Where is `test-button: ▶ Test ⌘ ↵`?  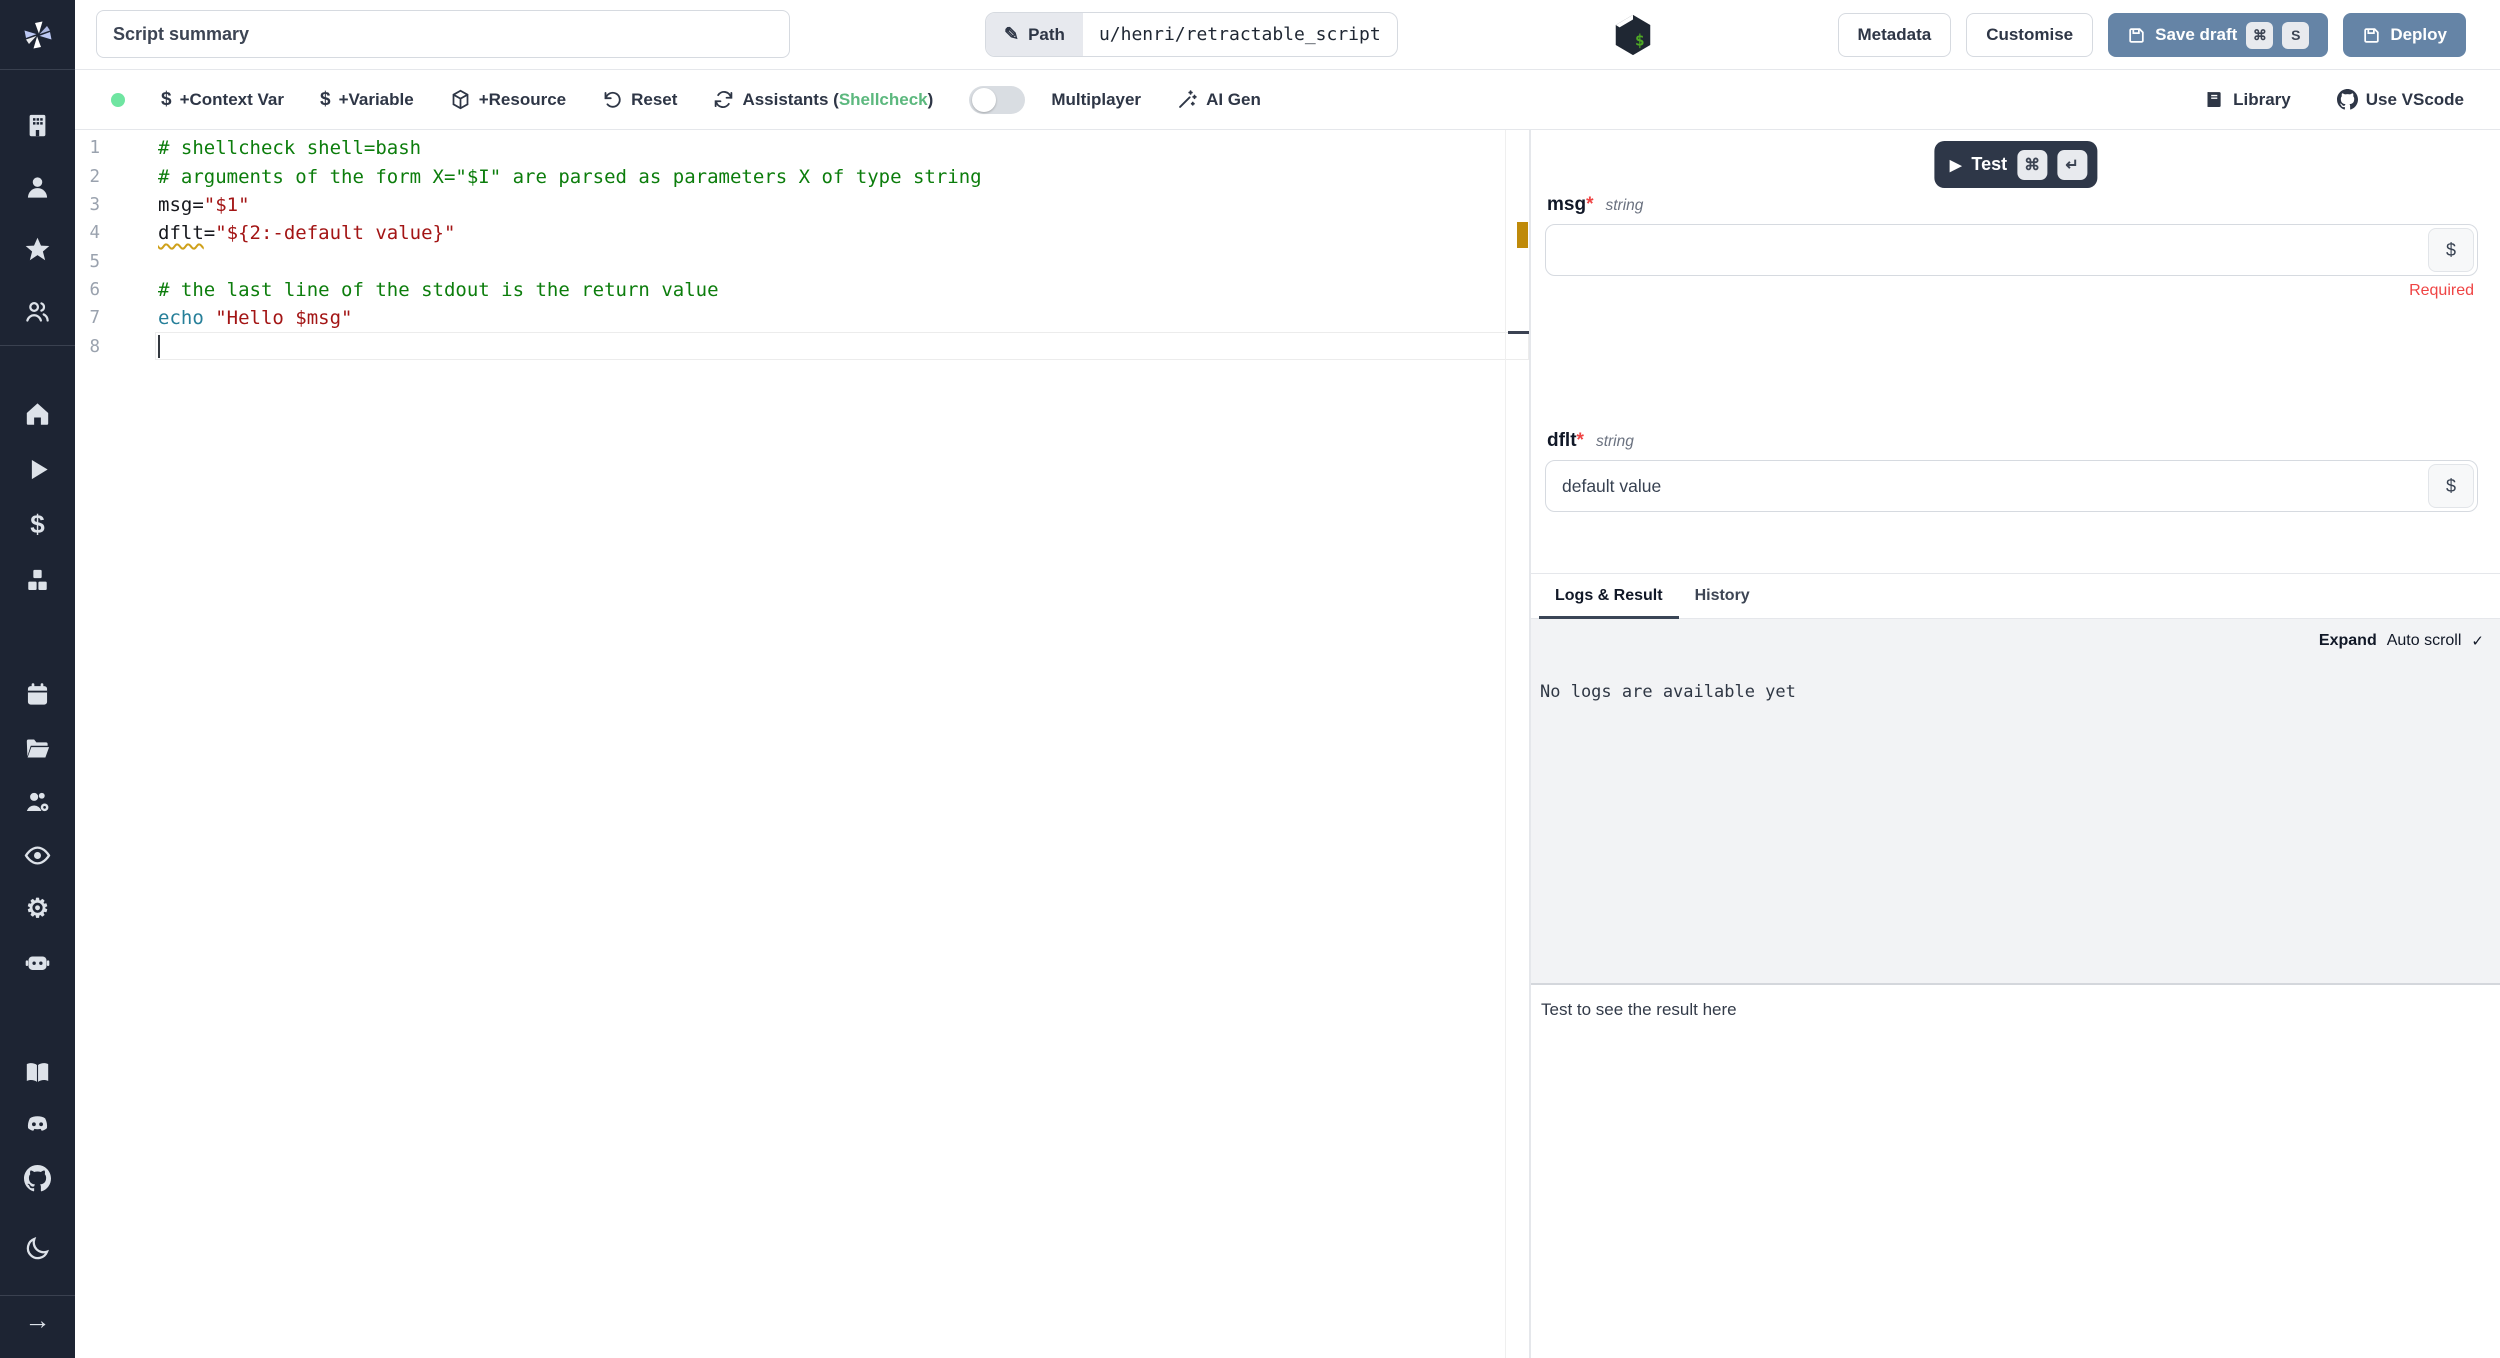 test-button: ▶ Test ⌘ ↵ is located at coordinates (2015, 164).